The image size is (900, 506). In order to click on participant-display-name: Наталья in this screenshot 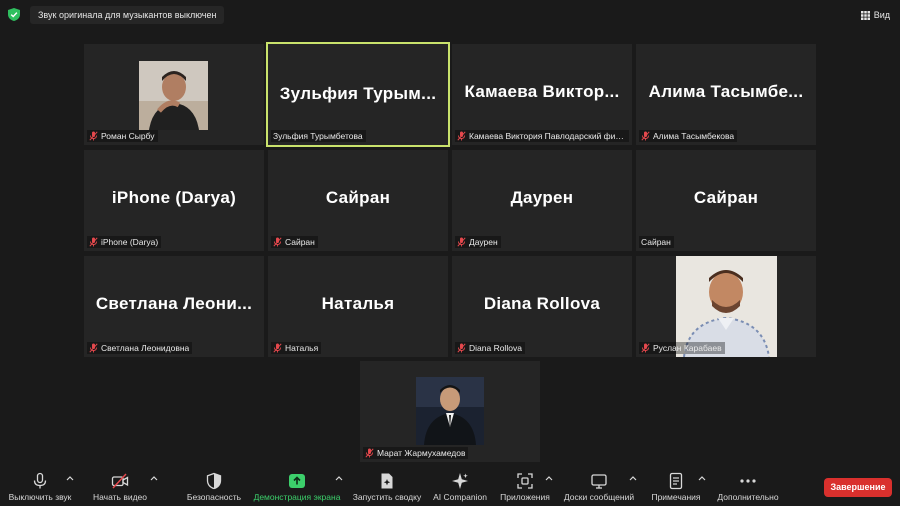, I will do `click(358, 303)`.